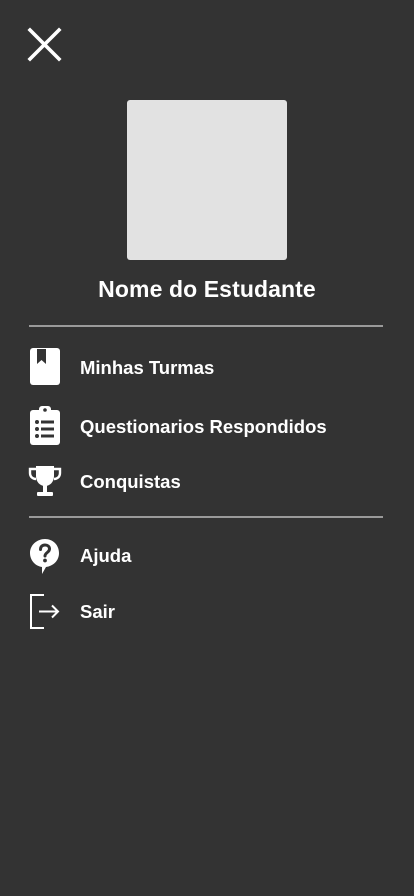  I want to click on menu-item-minhas-turmas: Minhas Turmas, so click(207, 372).